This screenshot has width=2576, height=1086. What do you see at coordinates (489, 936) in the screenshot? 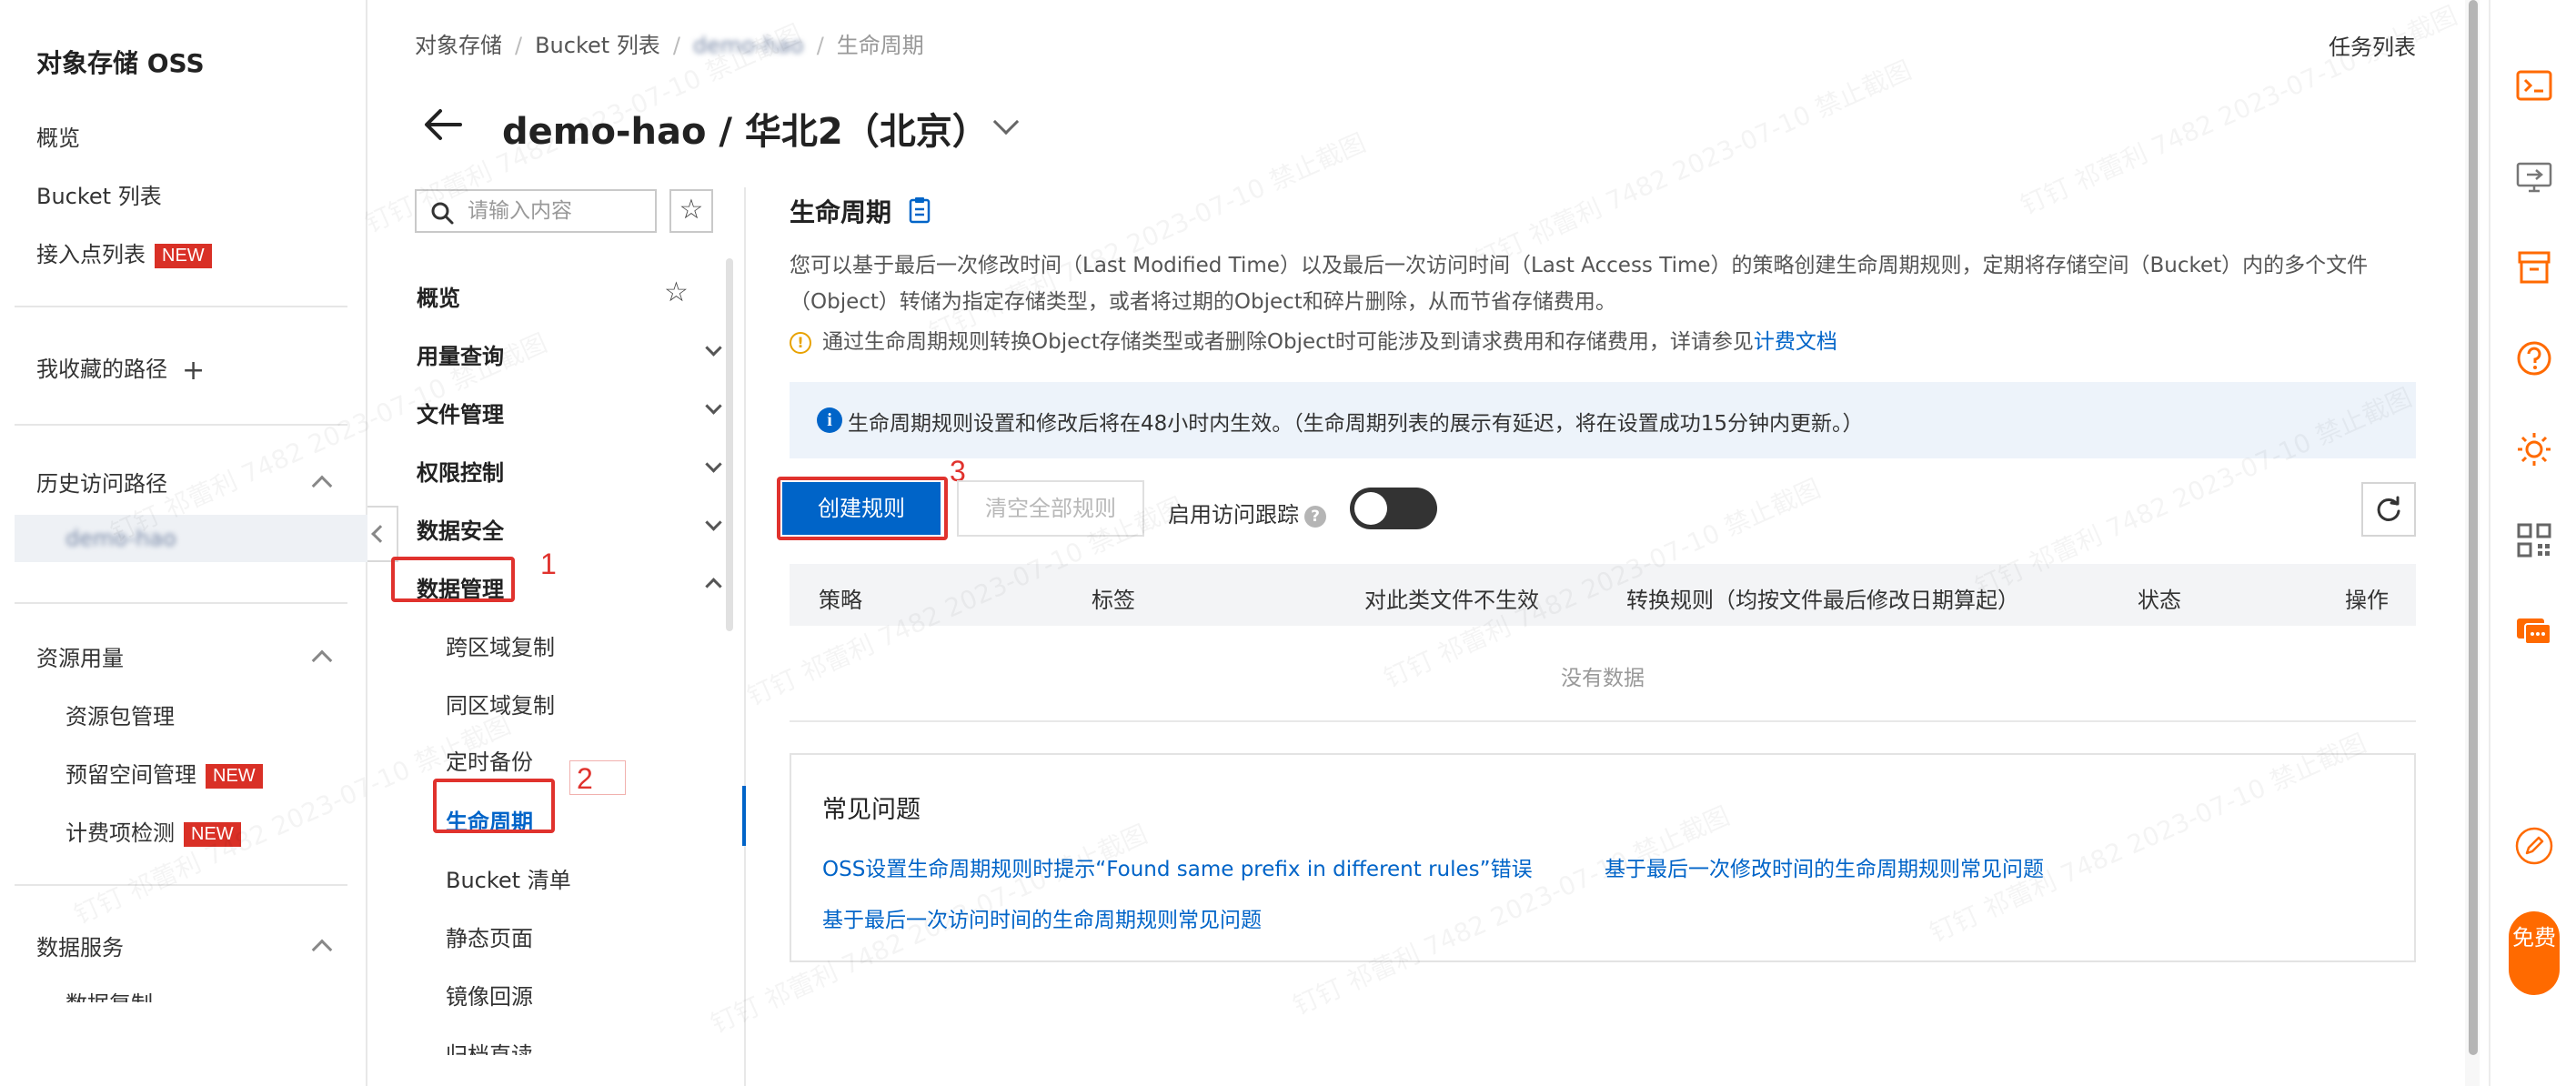
I see `nav-sub-static-website: 静态页面` at bounding box center [489, 936].